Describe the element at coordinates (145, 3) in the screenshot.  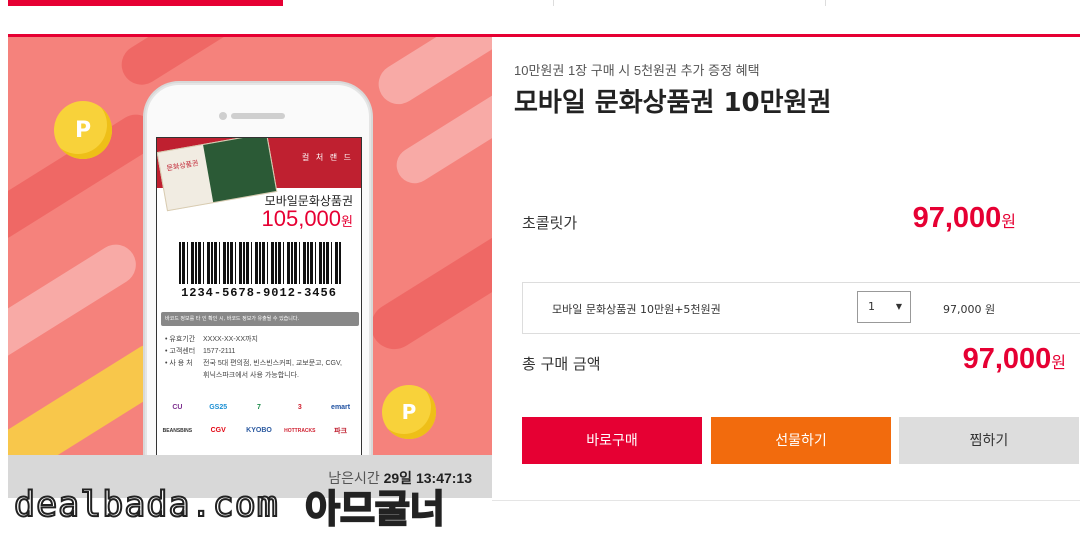
I see `tab-active` at that location.